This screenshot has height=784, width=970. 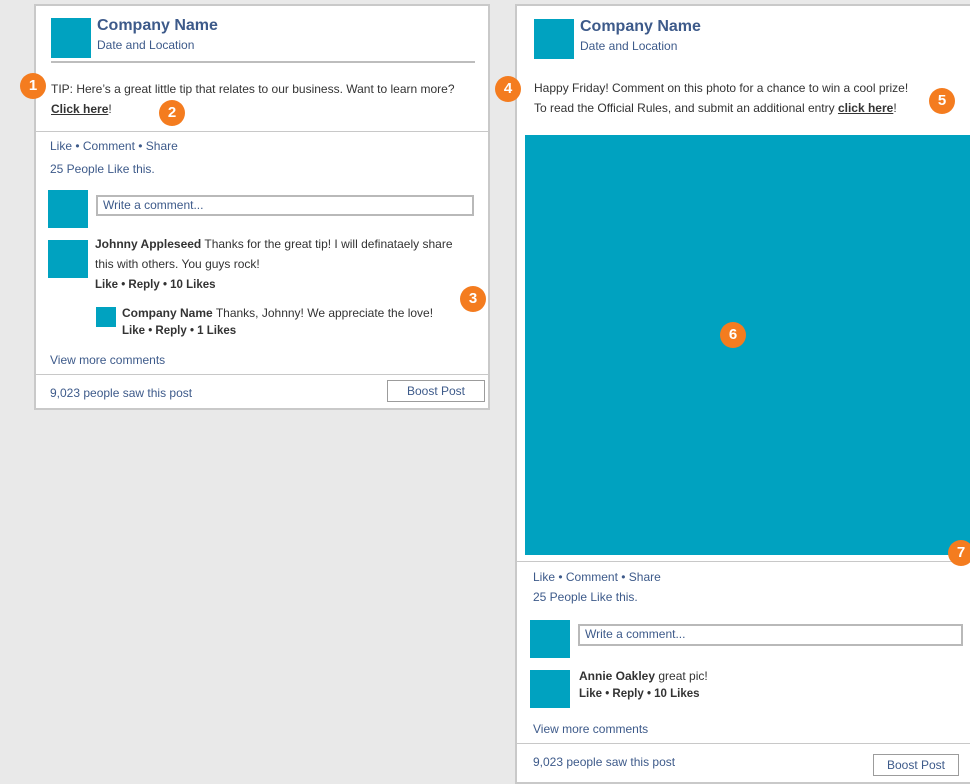 I want to click on reply-actions: Like • Reply • 1 Likes, so click(x=179, y=331).